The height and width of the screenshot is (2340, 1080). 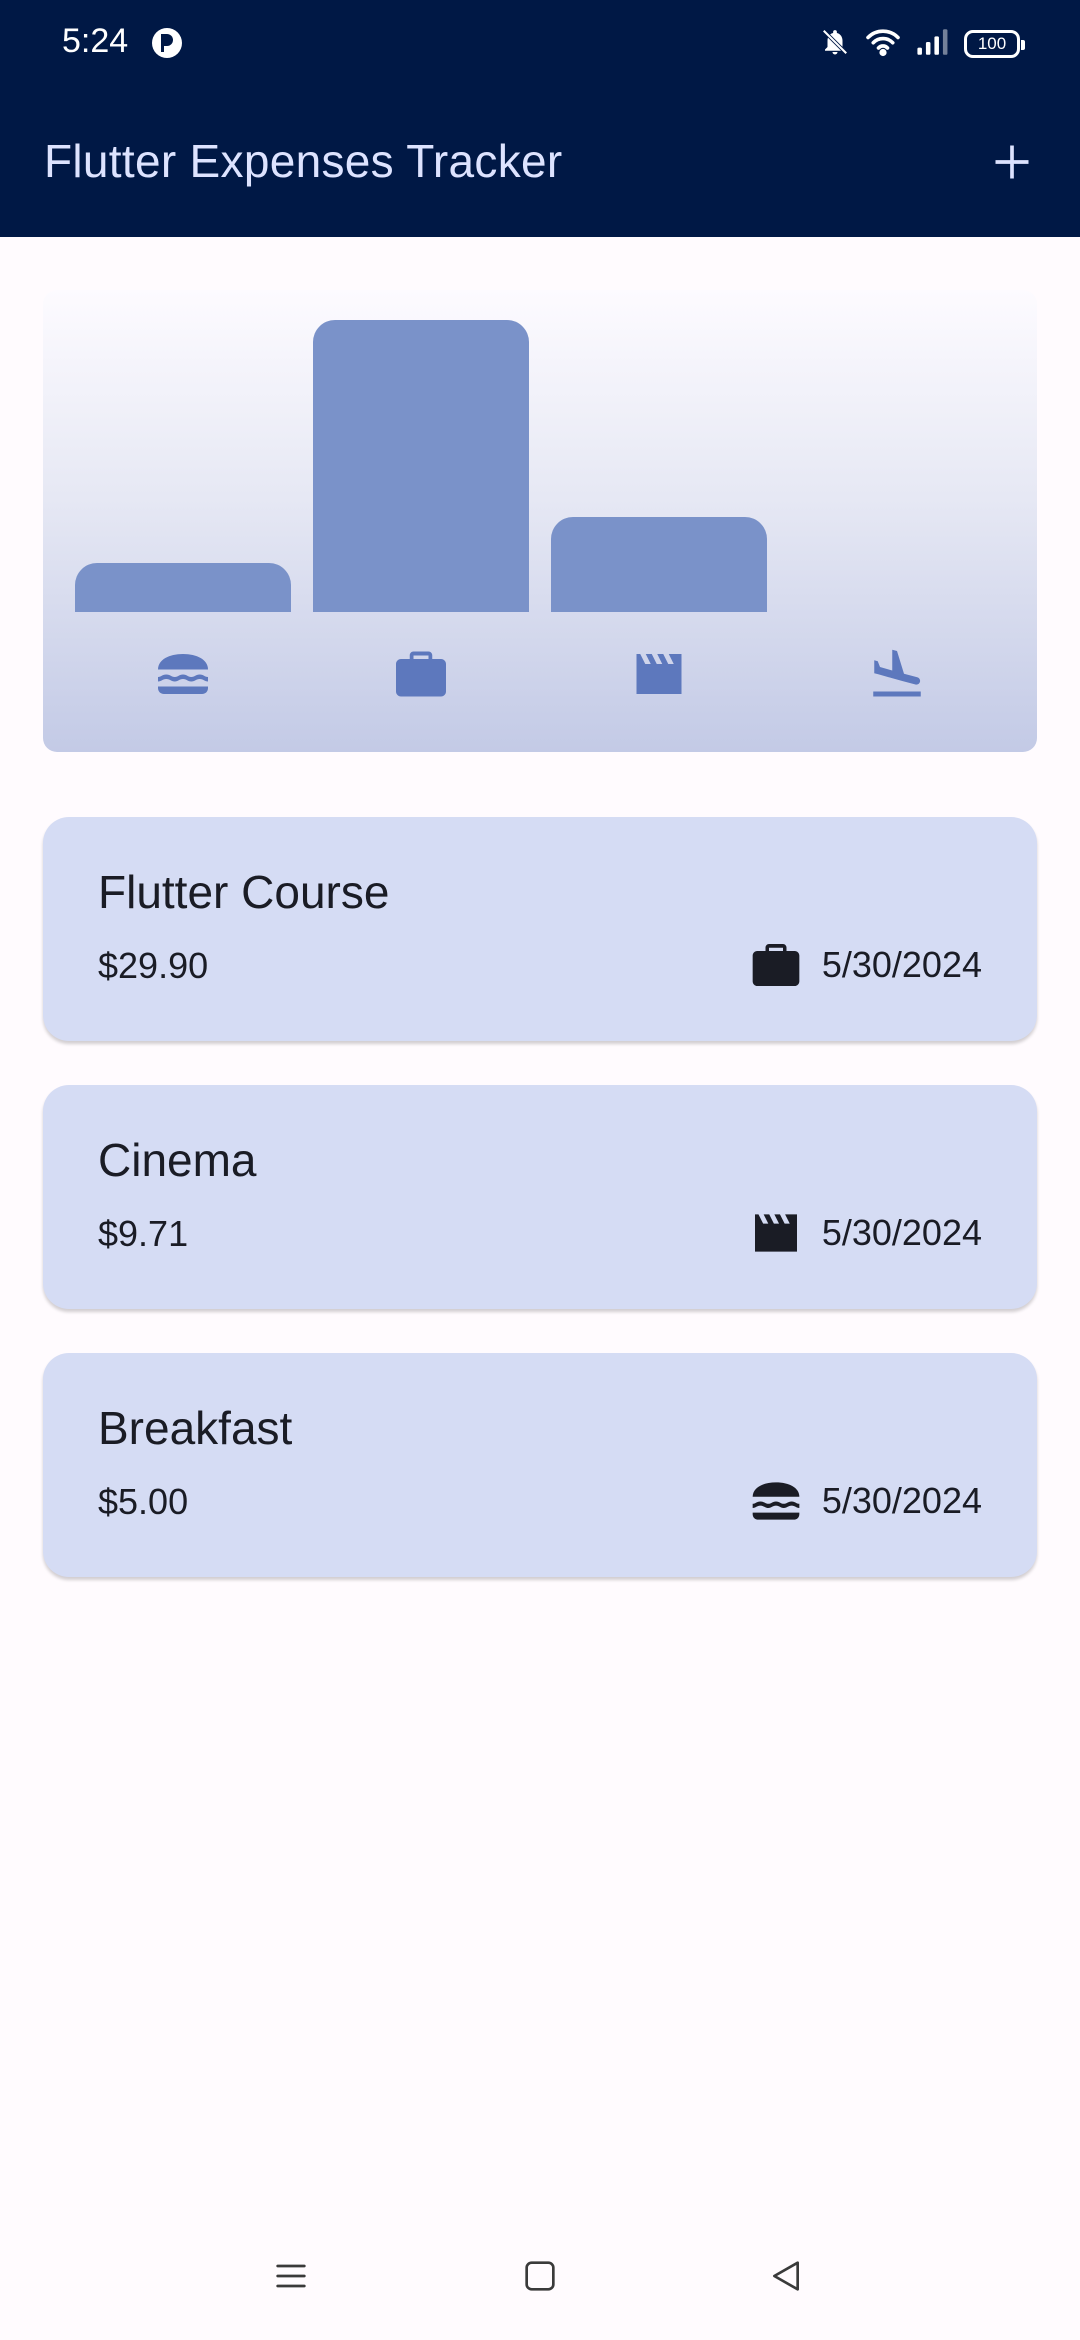 I want to click on page-title: Flutter Expenses Tracker, so click(x=303, y=161).